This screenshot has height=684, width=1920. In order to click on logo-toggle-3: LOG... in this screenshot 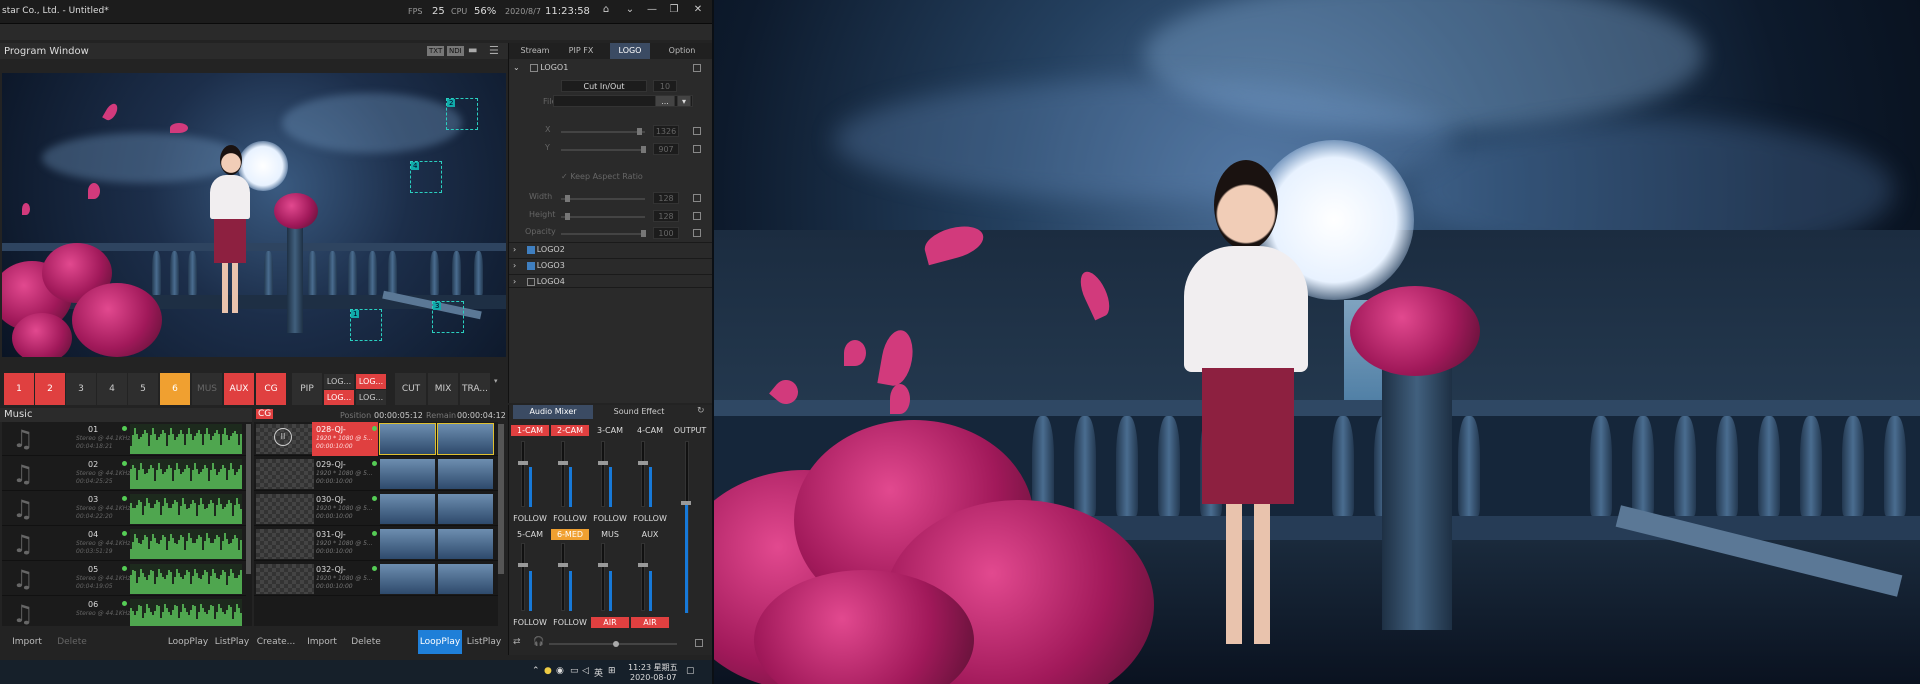, I will do `click(339, 397)`.